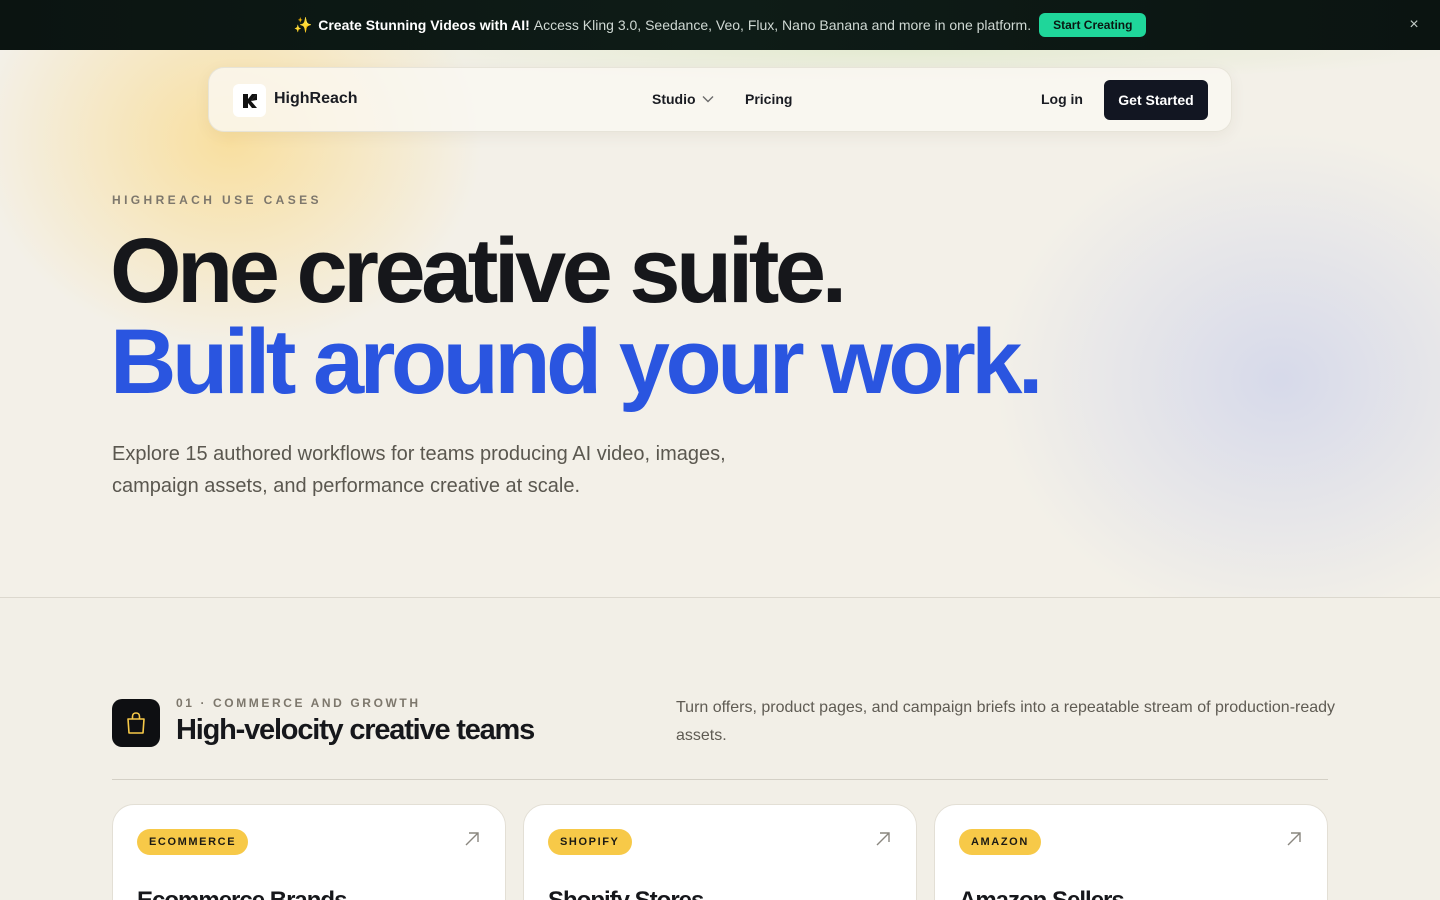 Image resolution: width=1440 pixels, height=900 pixels. I want to click on brand-logo-icon, so click(249, 100).